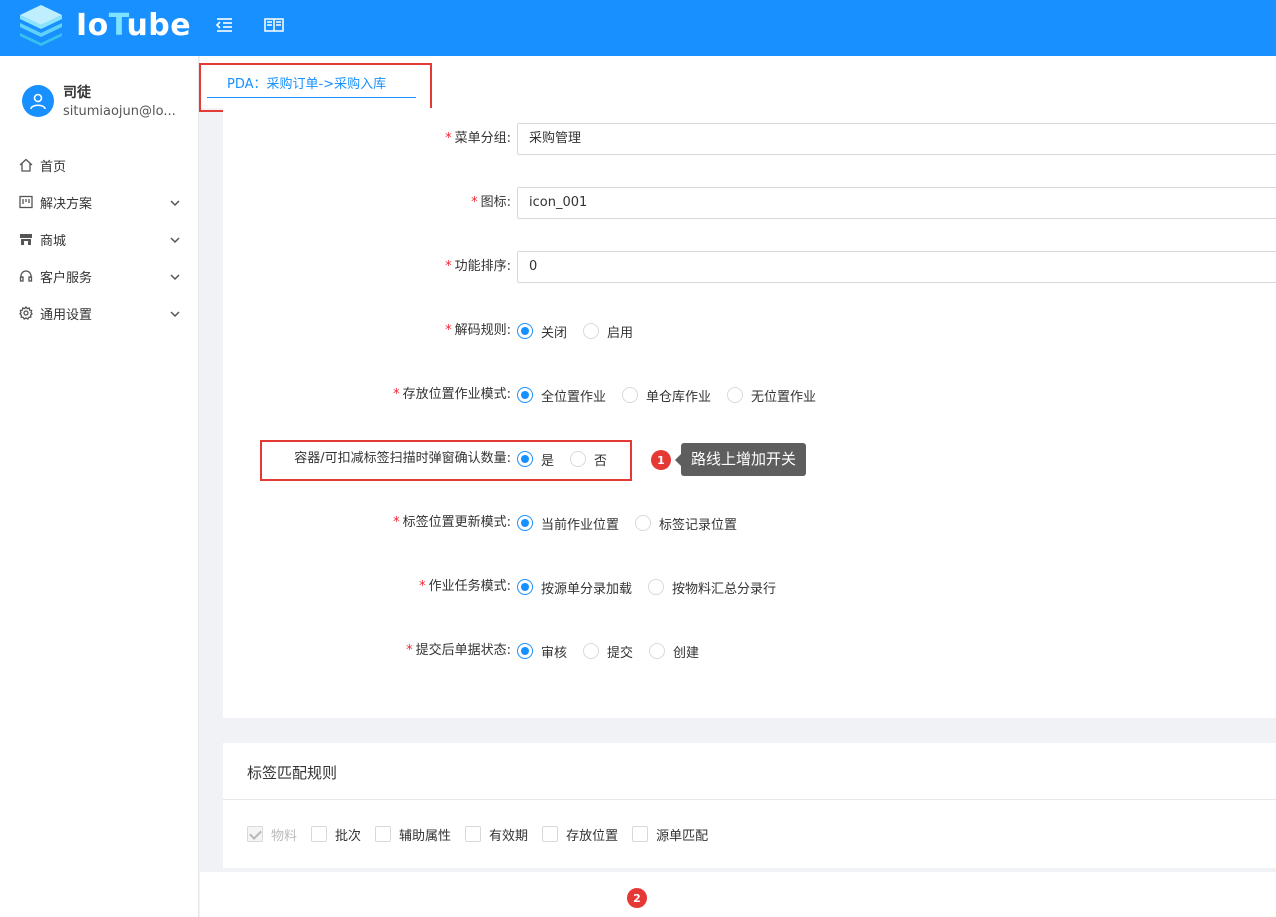 Image resolution: width=1276 pixels, height=917 pixels. I want to click on sidebar-item-label: 商城, so click(53, 241).